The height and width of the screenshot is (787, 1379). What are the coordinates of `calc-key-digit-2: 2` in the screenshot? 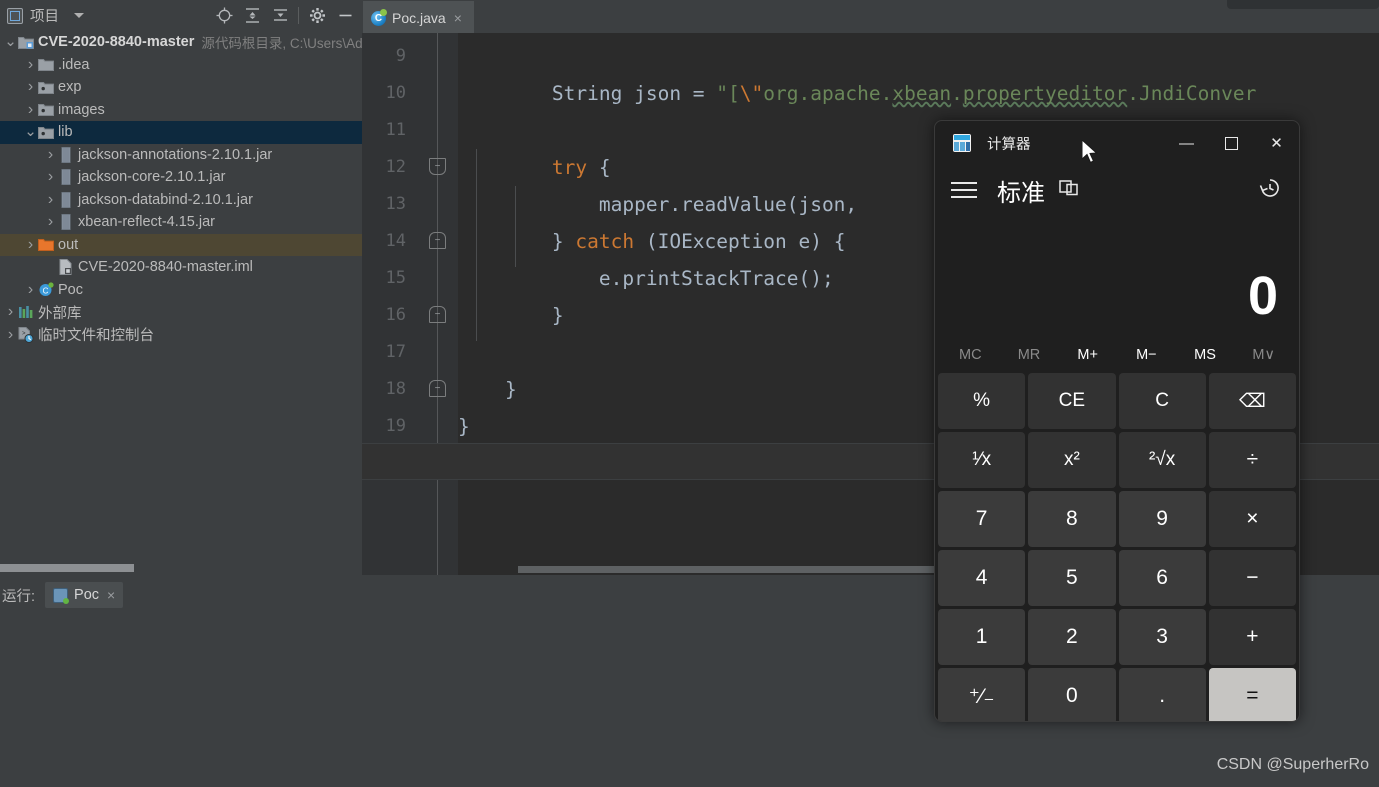 It's located at (1072, 637).